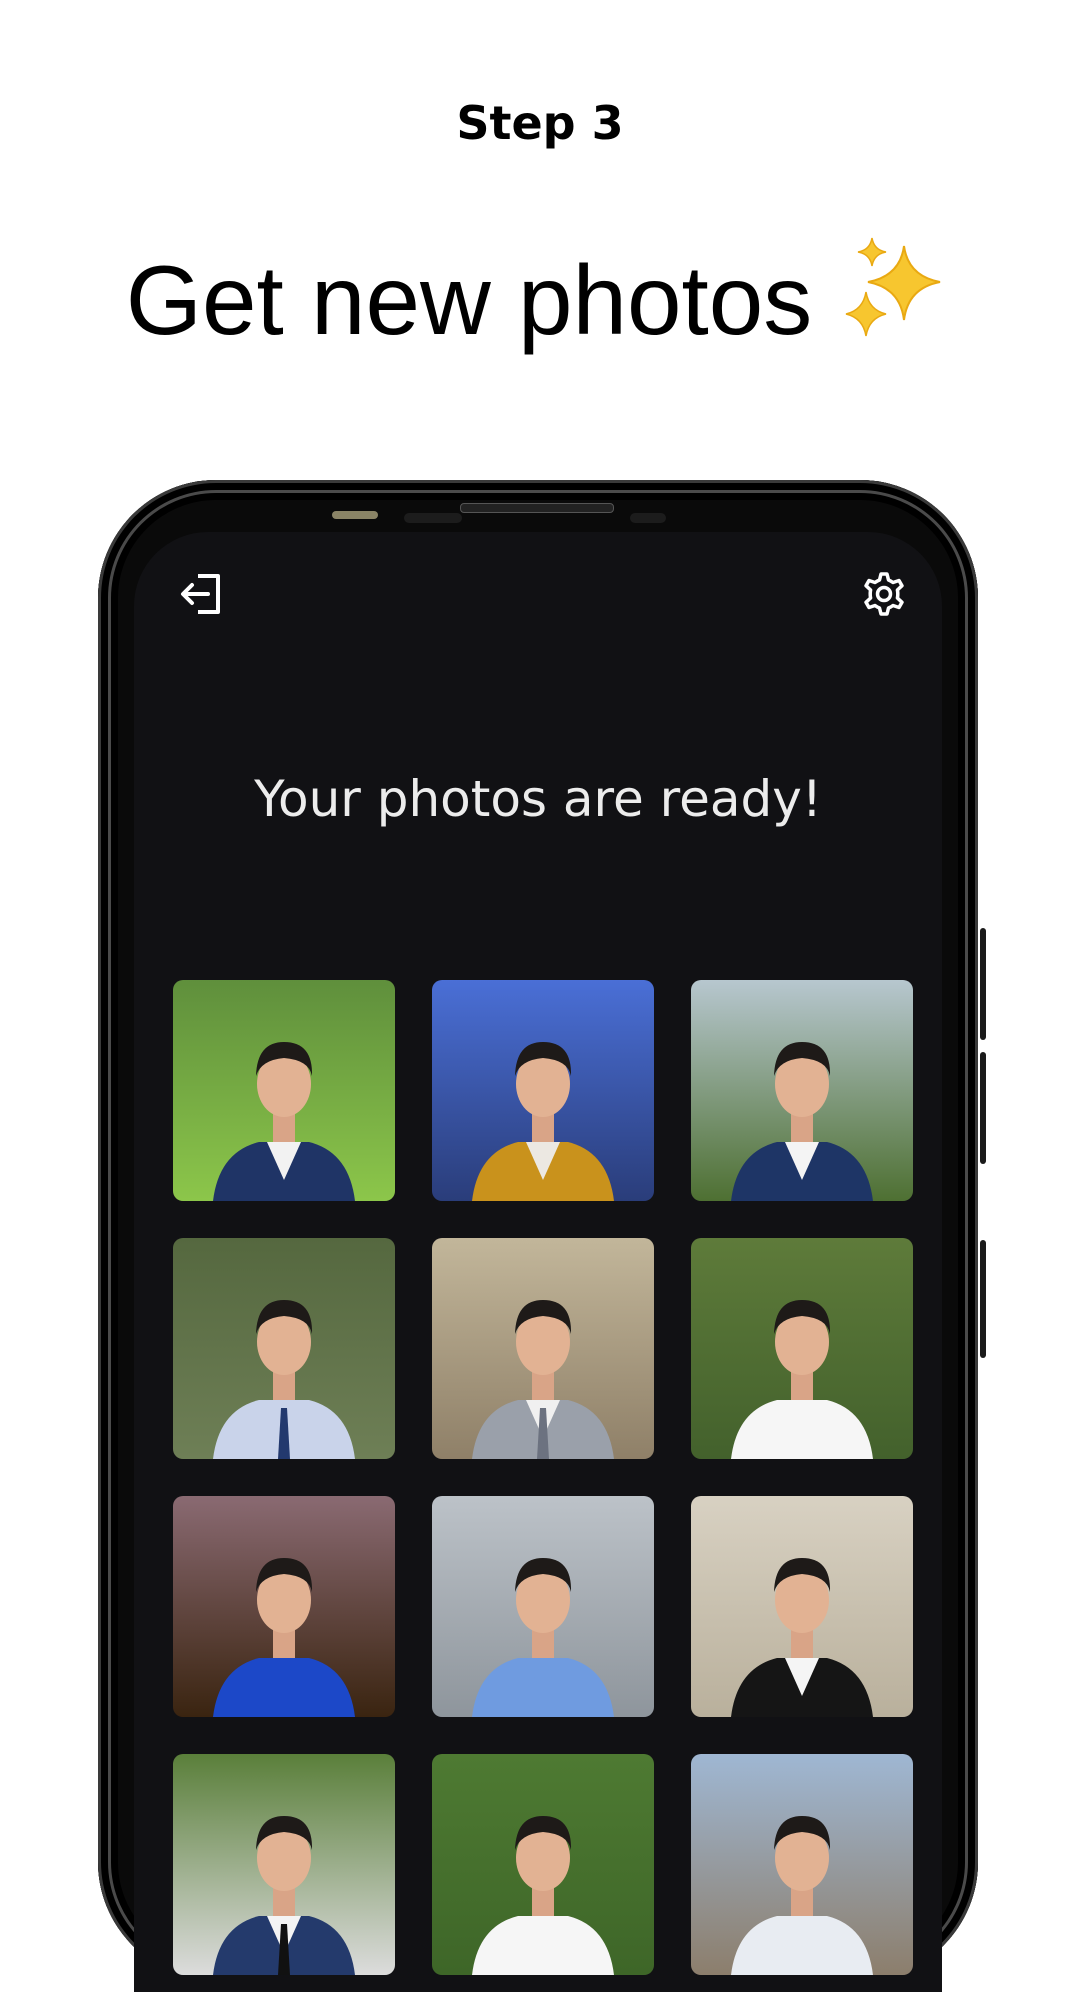  What do you see at coordinates (540, 123) in the screenshot?
I see `step-label: Step 3` at bounding box center [540, 123].